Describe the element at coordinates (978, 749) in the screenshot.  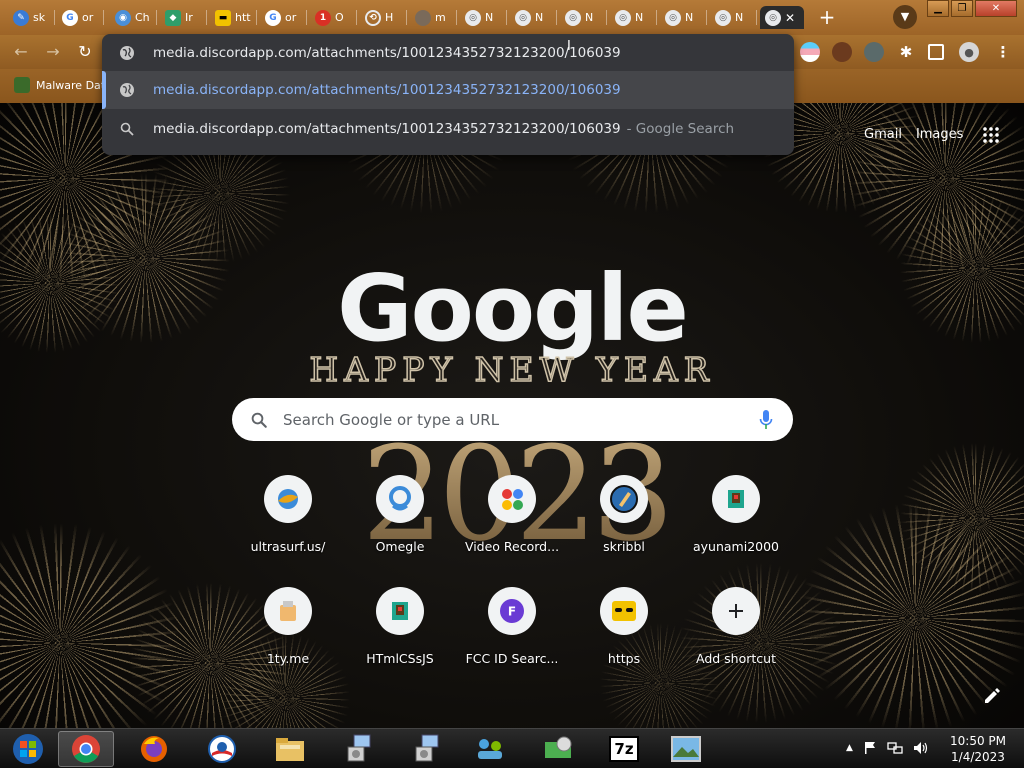
I see `clock: 10:50 PM 1/4/2023` at that location.